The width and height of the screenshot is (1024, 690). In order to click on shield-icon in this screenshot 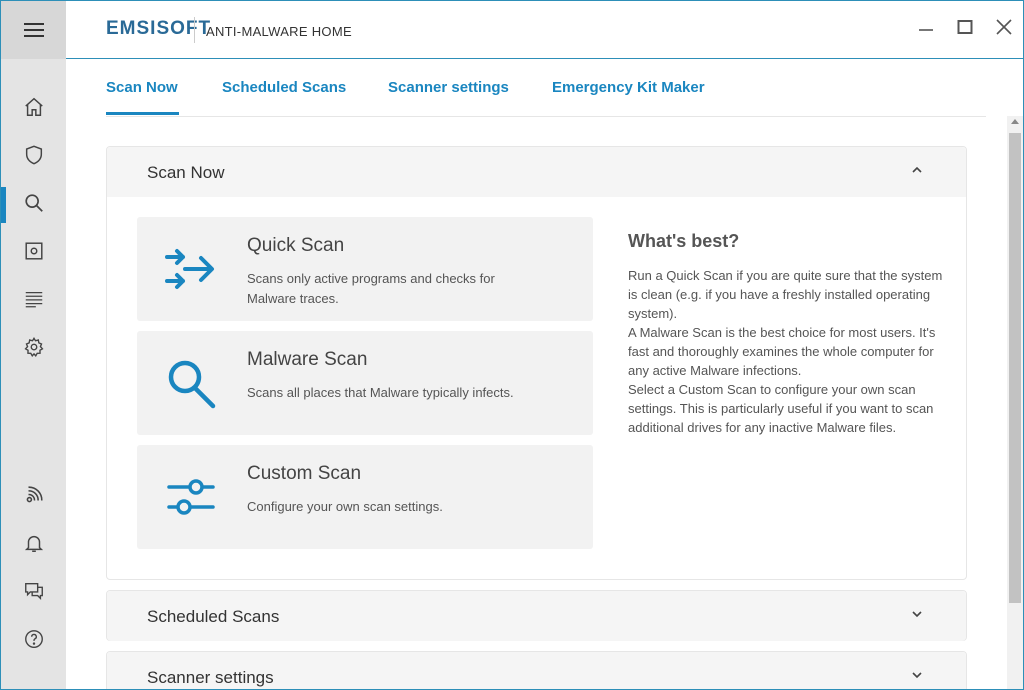, I will do `click(33, 155)`.